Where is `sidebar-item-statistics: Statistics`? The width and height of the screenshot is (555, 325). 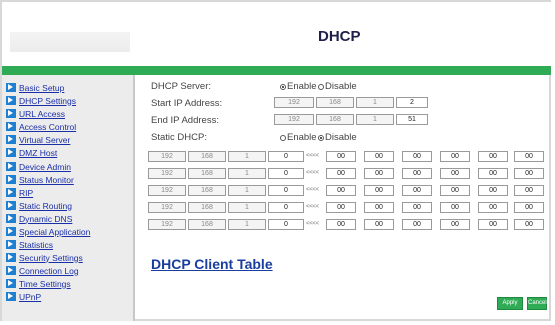 sidebar-item-statistics: Statistics is located at coordinates (29, 244).